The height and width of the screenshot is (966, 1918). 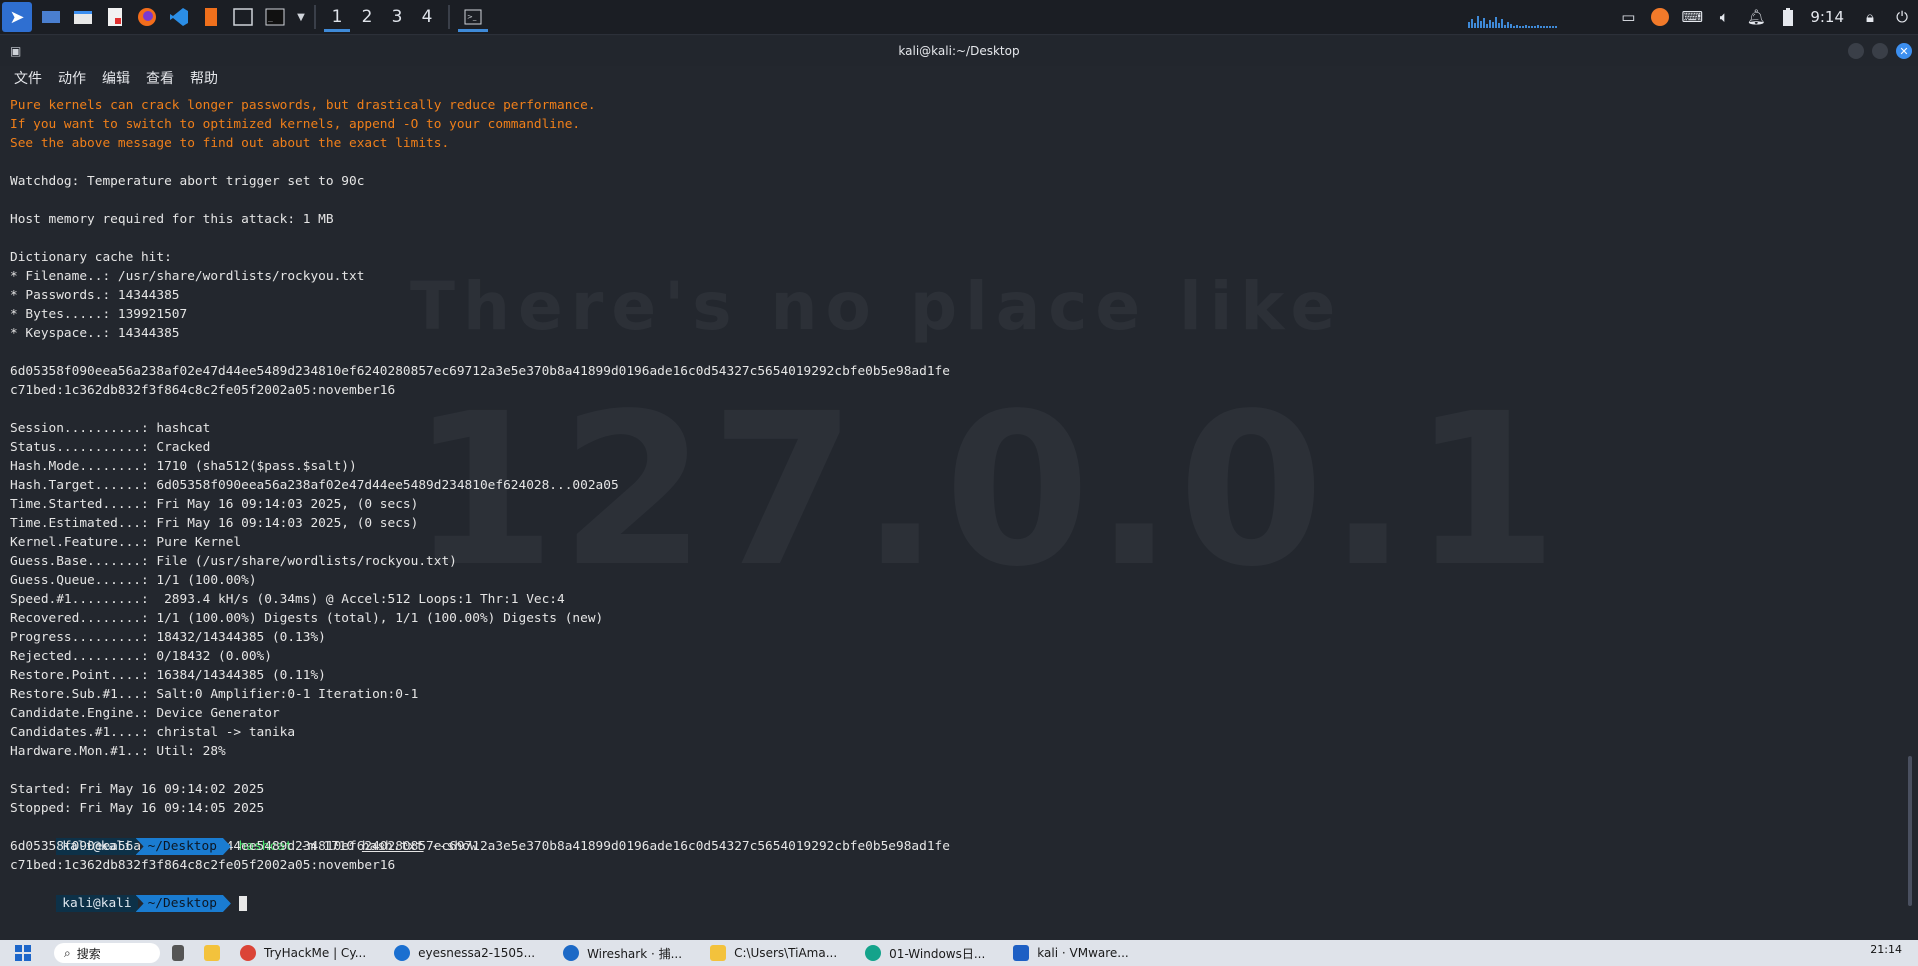 I want to click on system-tray: ▭ ⌨ 🔈︎ 🔔︎ 9:14 🔒︎ ⏻, so click(x=1693, y=17).